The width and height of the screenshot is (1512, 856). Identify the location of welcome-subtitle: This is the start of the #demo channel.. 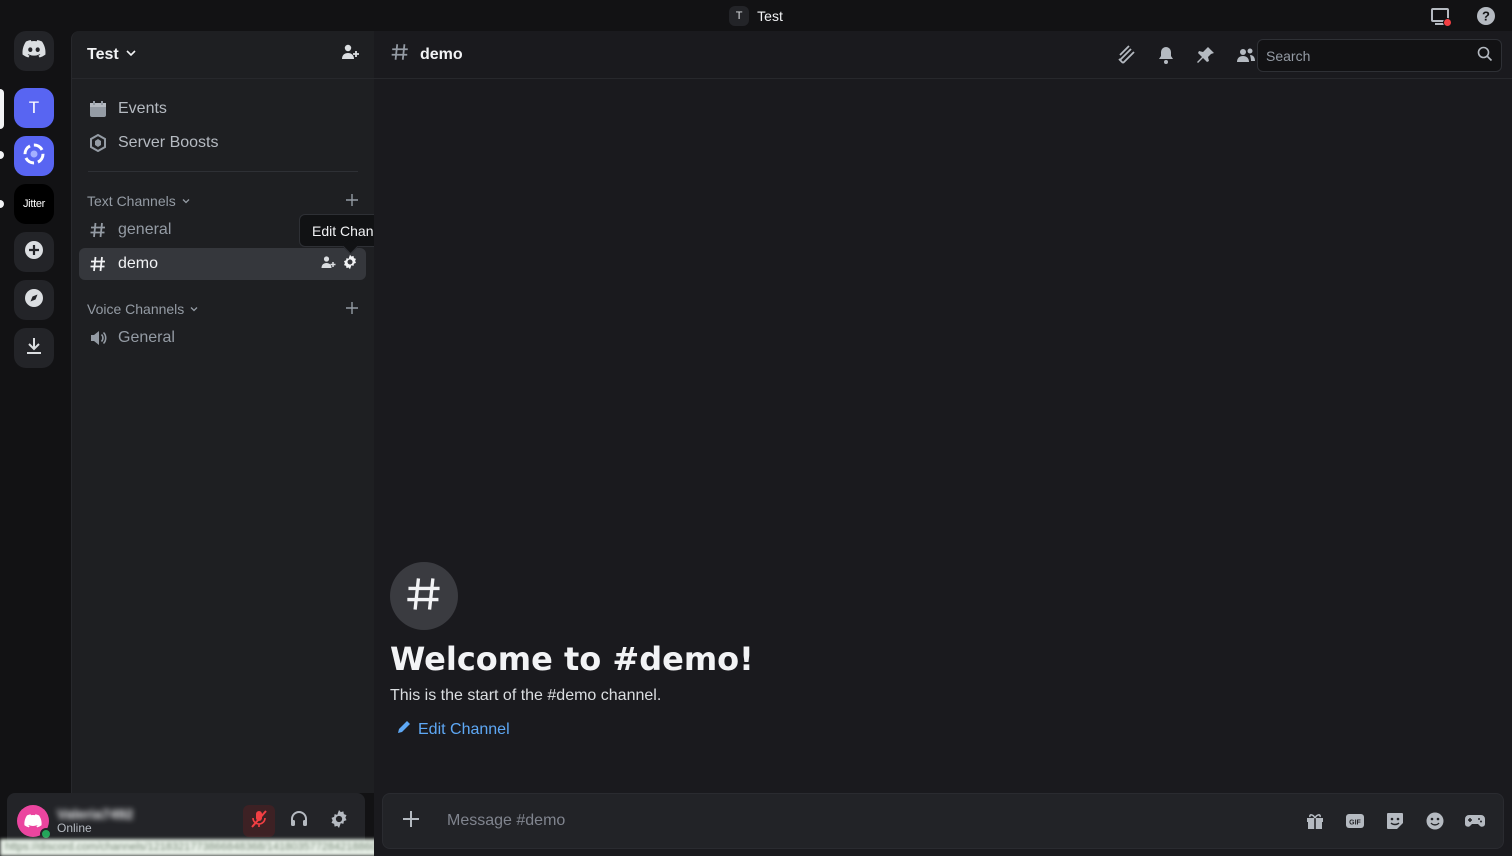
(526, 695).